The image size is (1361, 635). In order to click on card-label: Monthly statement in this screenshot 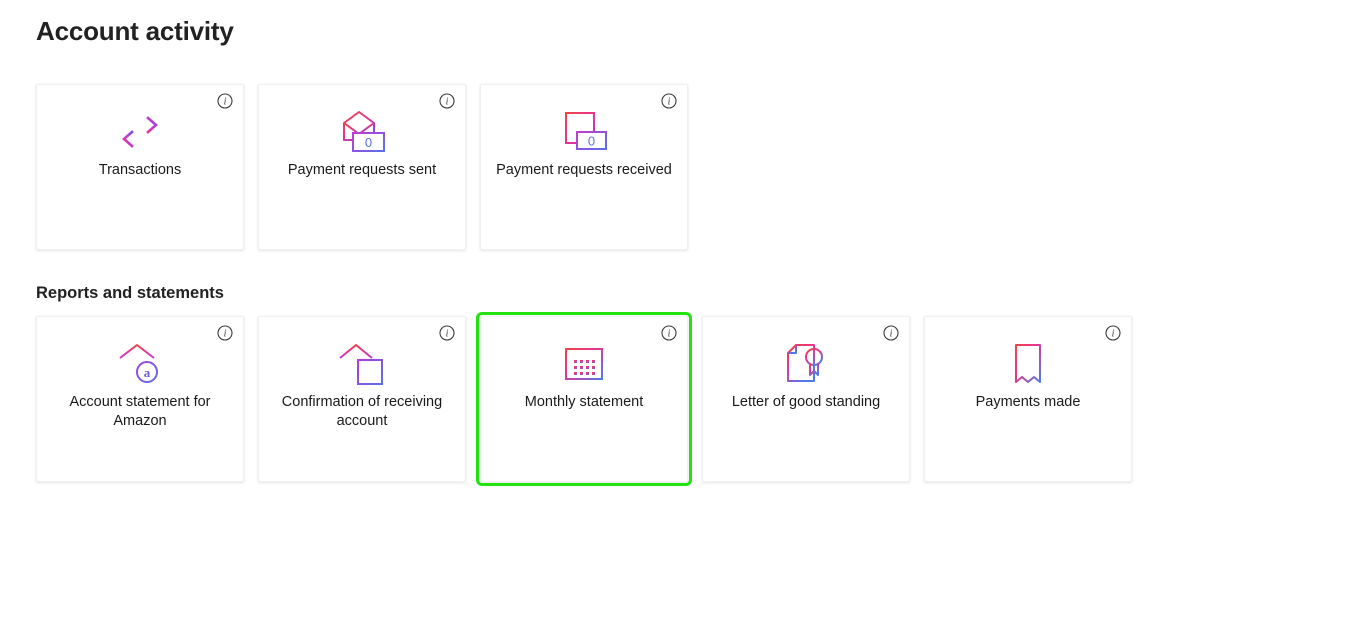, I will do `click(584, 402)`.